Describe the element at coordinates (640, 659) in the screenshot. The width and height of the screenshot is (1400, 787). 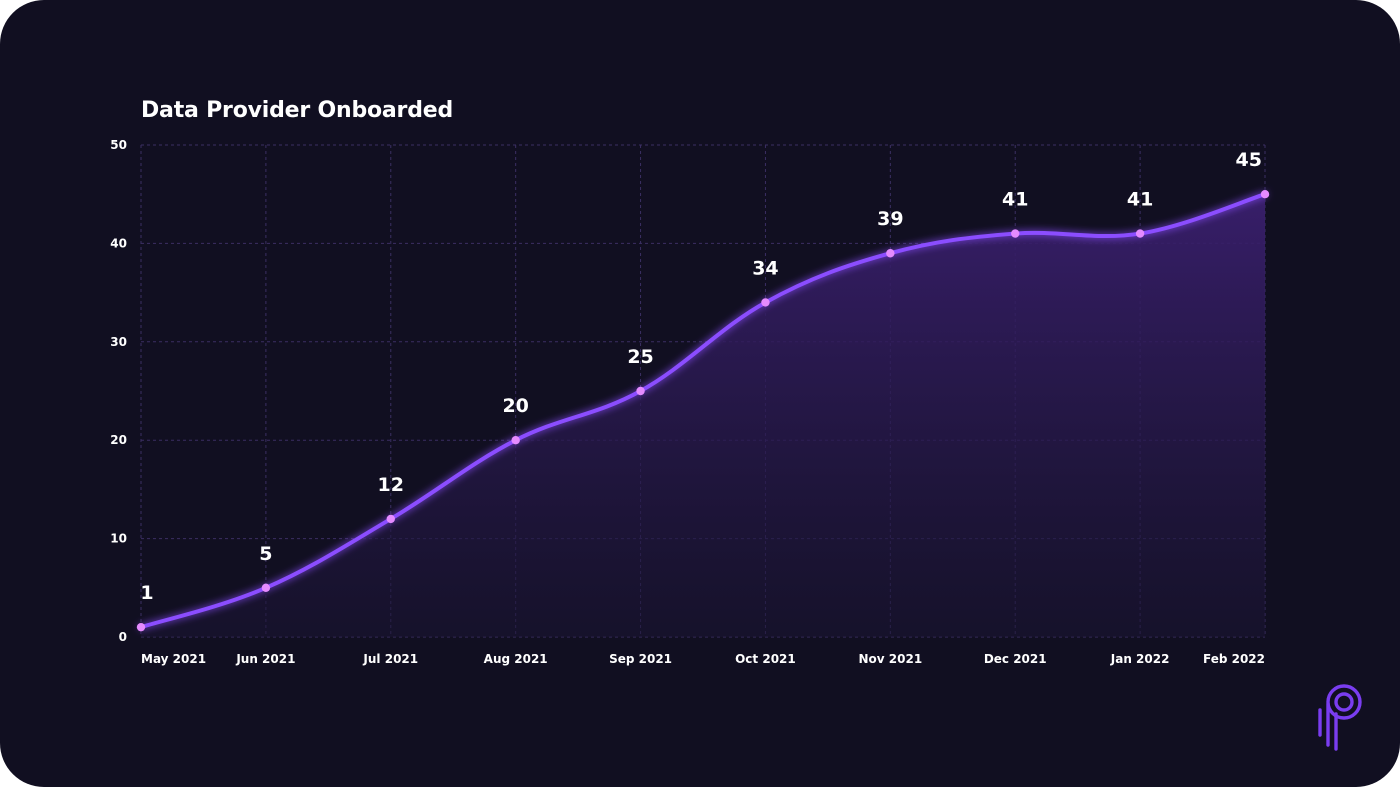
I see `x-tick-label: Sep 2021` at that location.